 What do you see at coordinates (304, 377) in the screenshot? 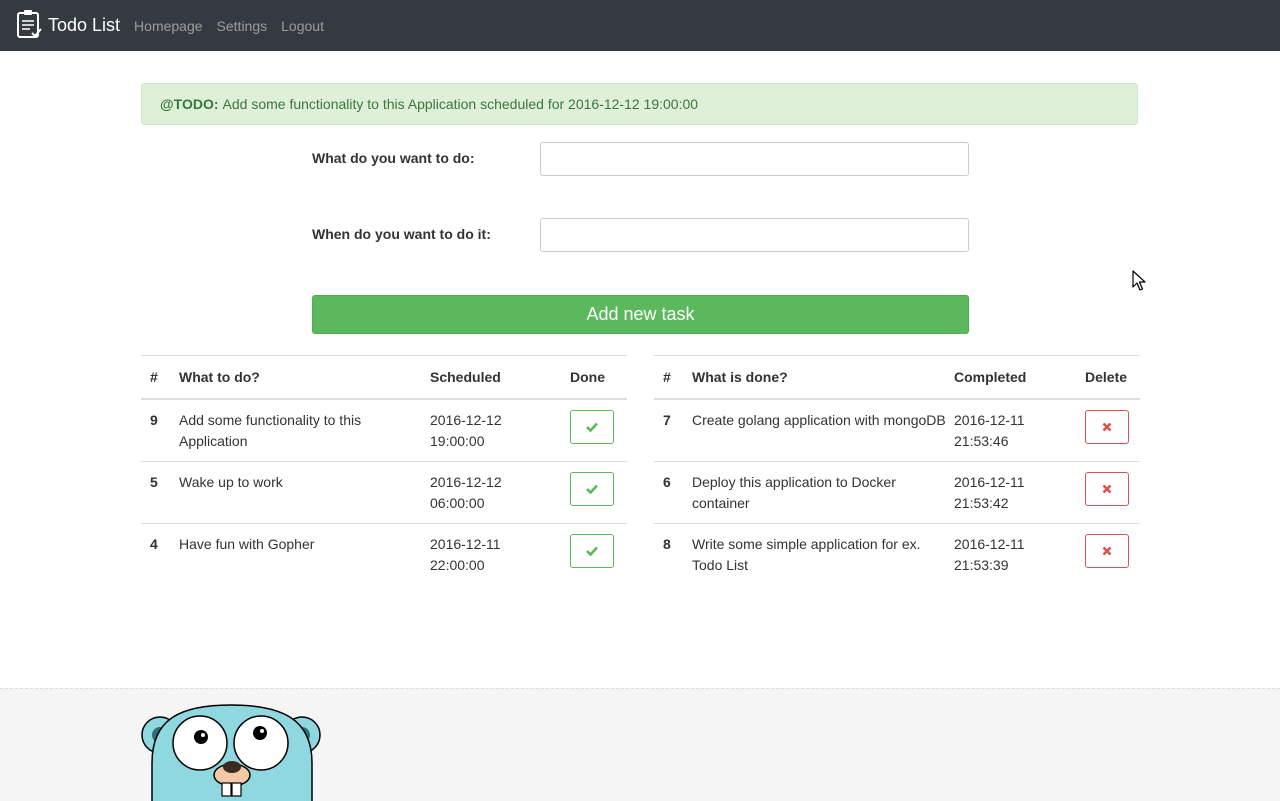
I see `header-task: What to do?` at bounding box center [304, 377].